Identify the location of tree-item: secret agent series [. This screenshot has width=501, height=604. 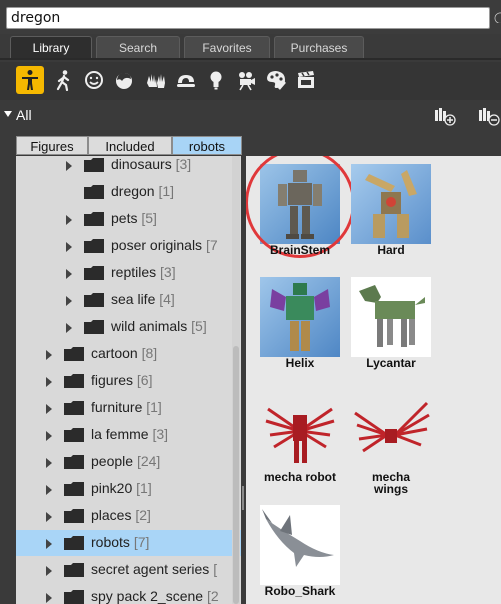
(128, 570).